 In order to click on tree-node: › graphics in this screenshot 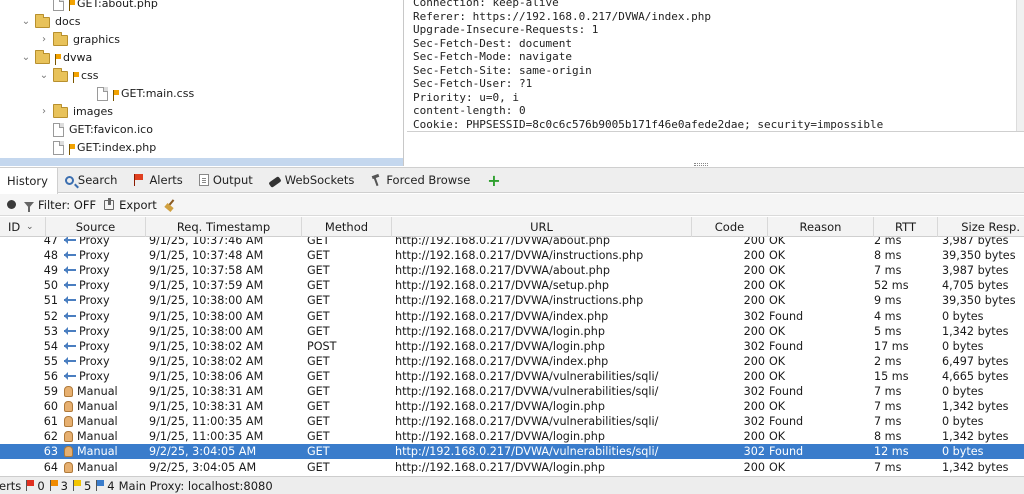, I will do `click(79, 40)`.